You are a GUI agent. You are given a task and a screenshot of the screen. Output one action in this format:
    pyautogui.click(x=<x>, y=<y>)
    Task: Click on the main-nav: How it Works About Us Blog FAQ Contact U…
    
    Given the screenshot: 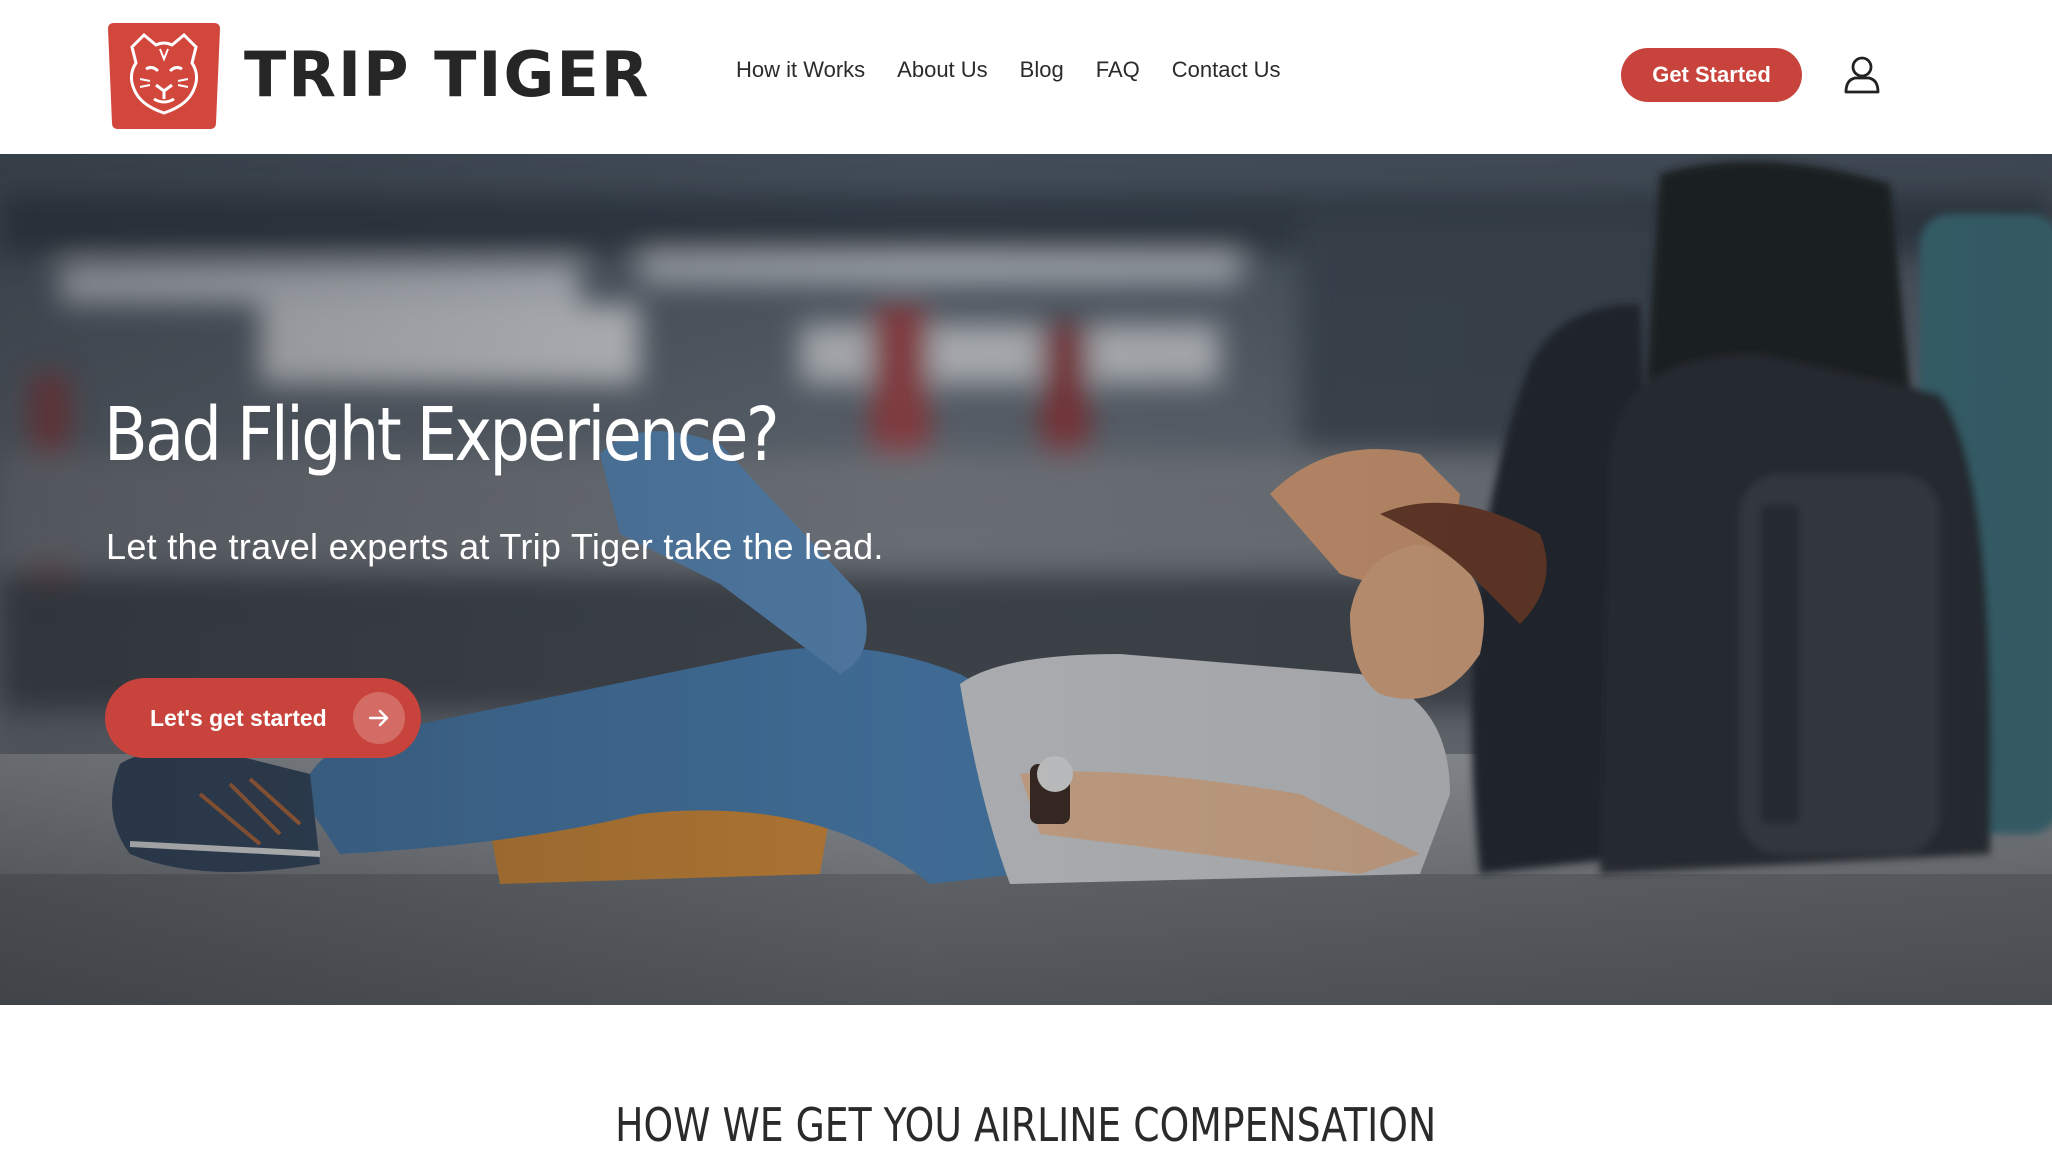 What is the action you would take?
    pyautogui.click(x=1008, y=70)
    